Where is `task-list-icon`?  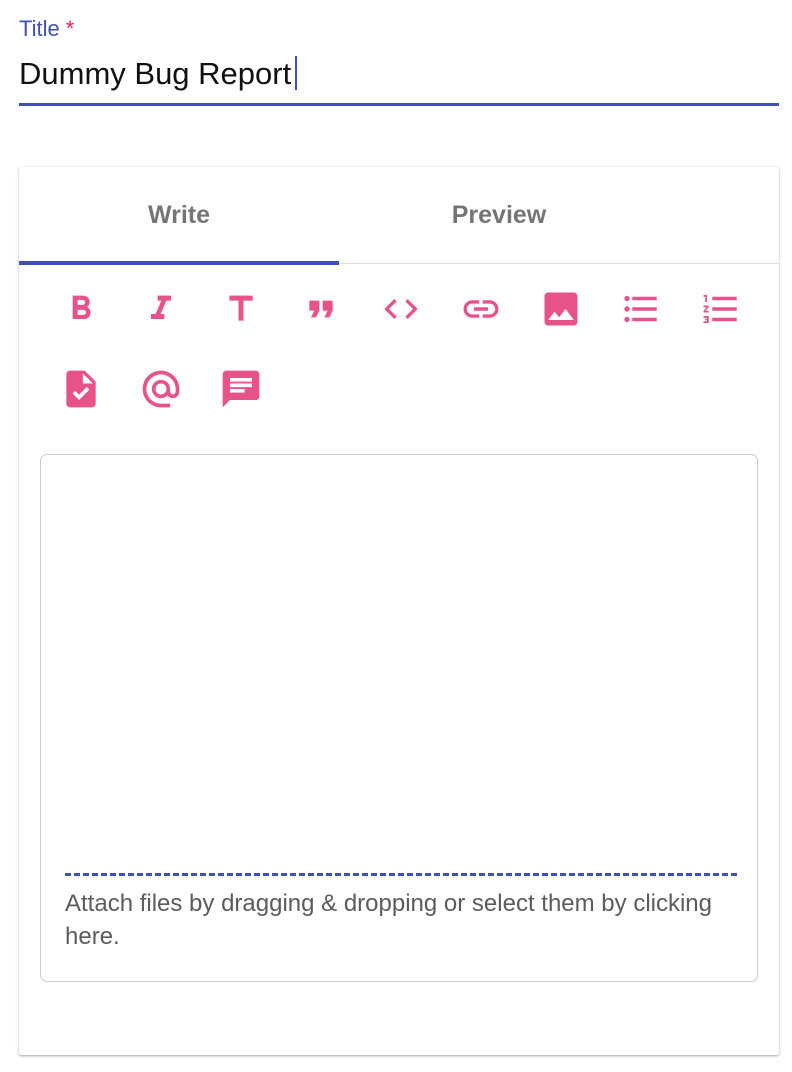
task-list-icon is located at coordinates (81, 389).